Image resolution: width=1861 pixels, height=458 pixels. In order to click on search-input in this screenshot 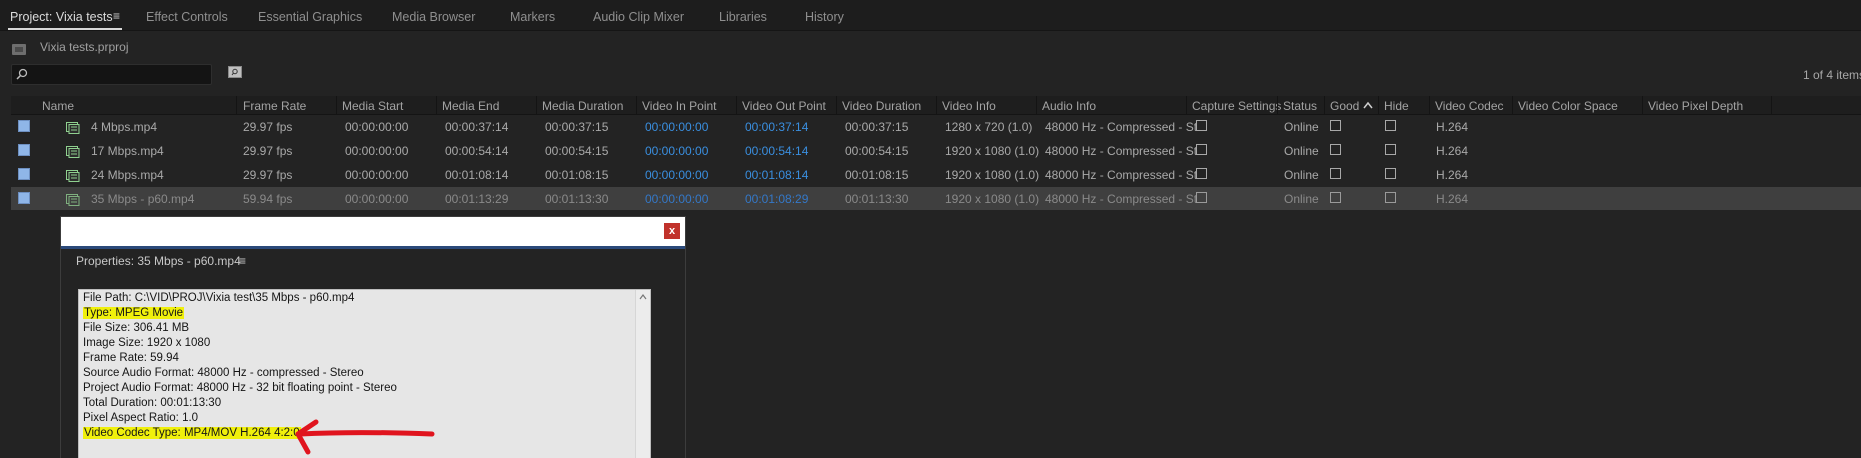, I will do `click(111, 74)`.